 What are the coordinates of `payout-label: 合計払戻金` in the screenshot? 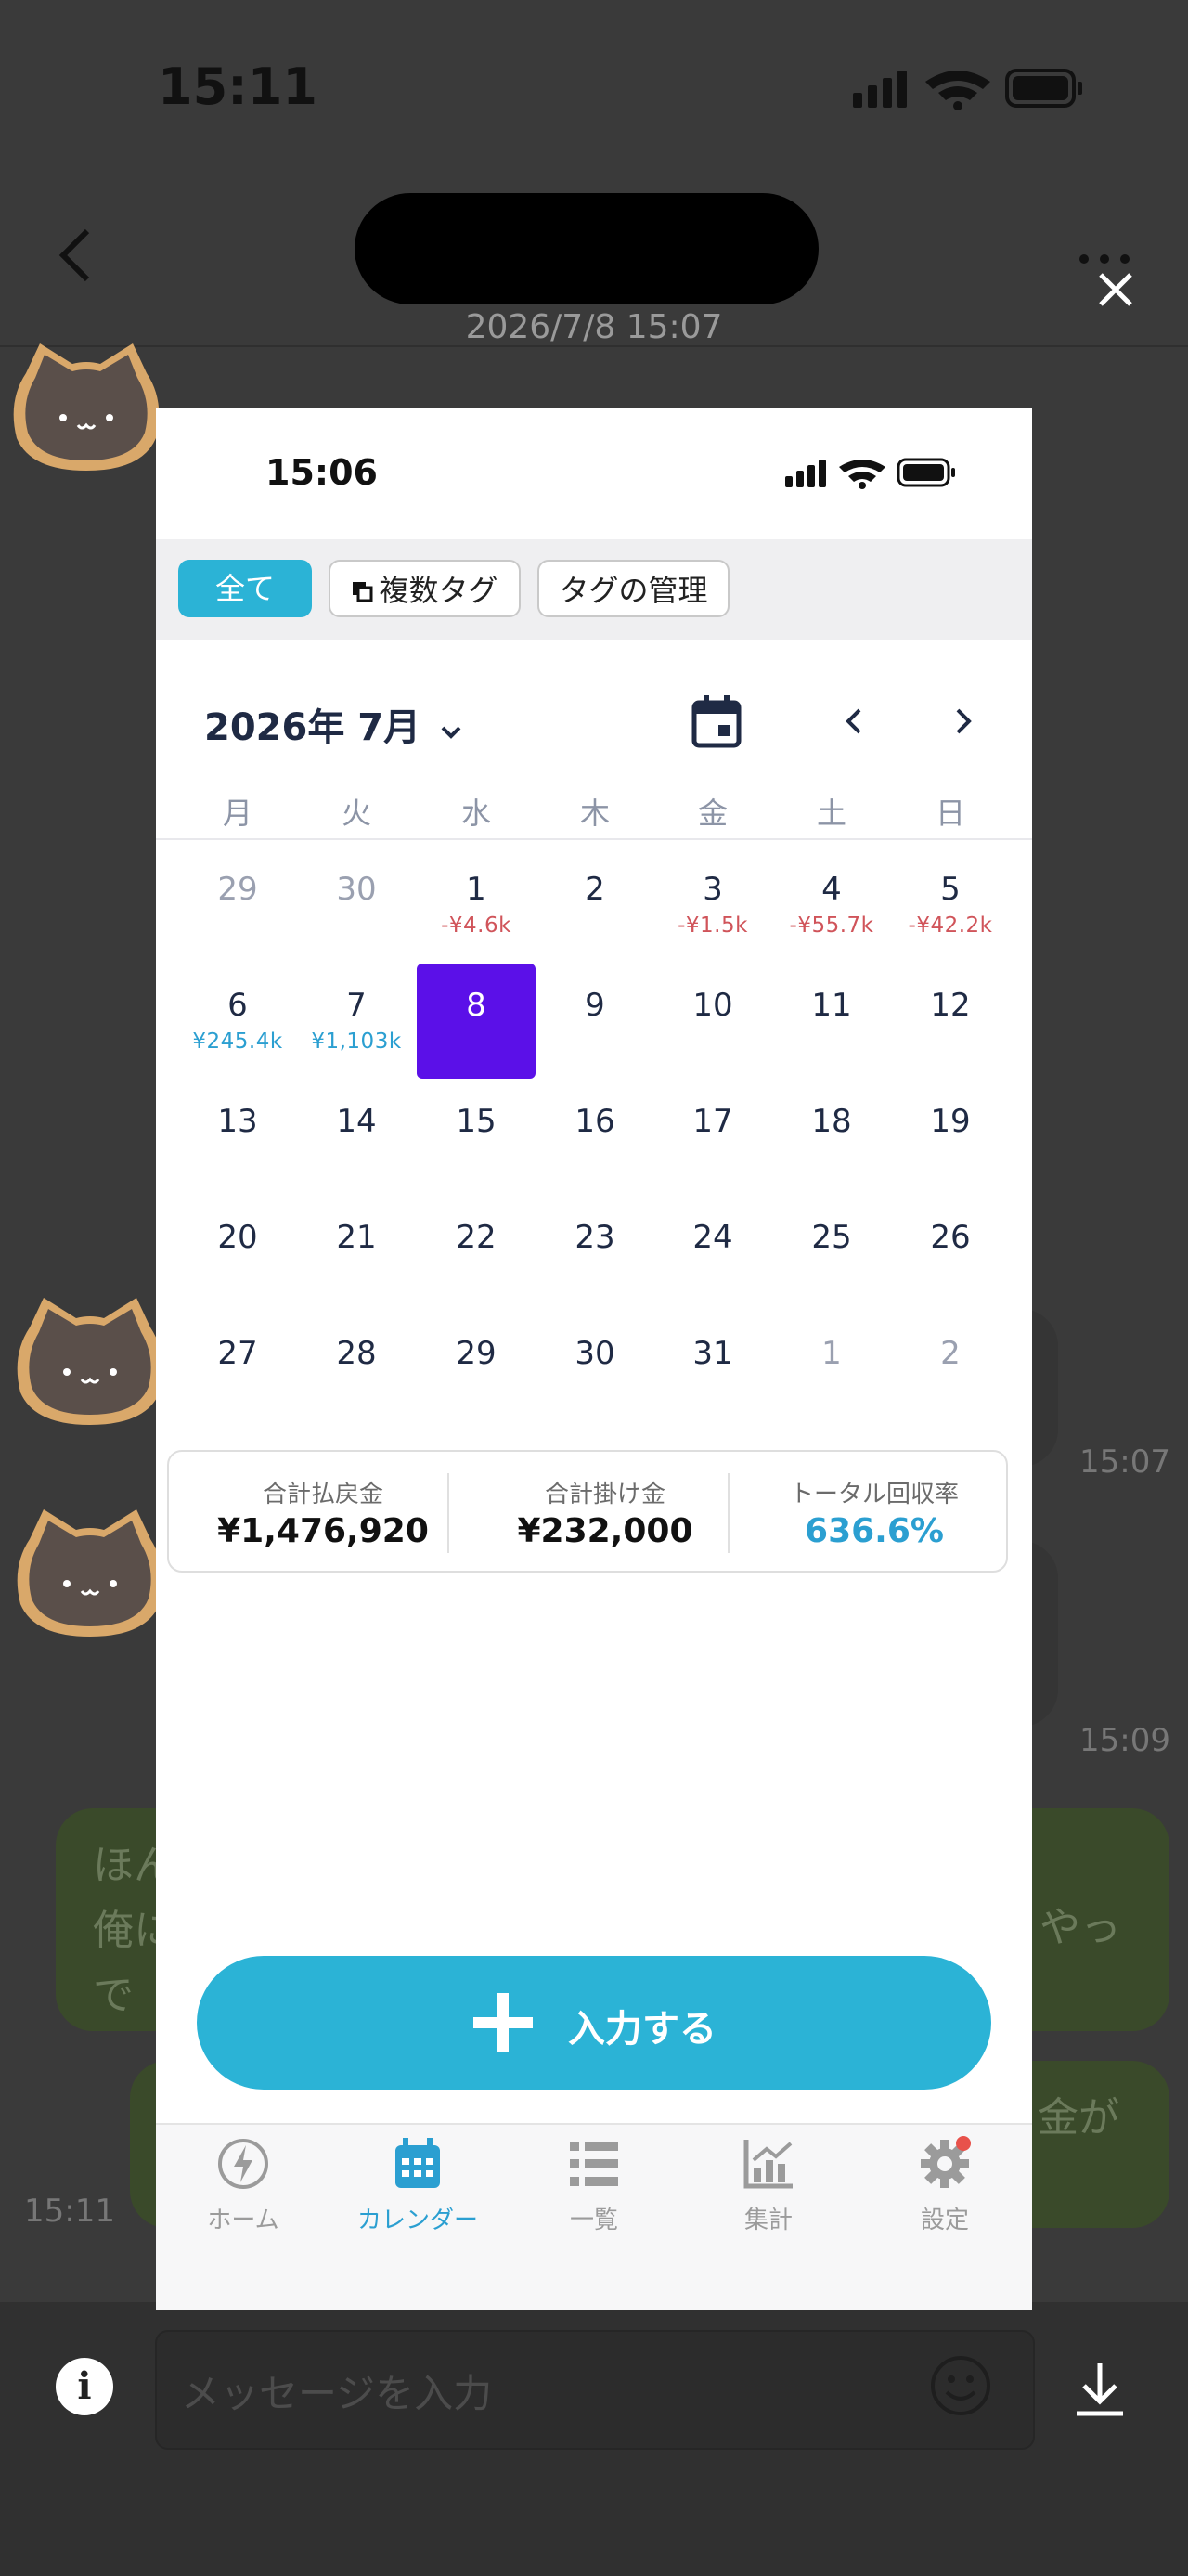 It's located at (322, 1494).